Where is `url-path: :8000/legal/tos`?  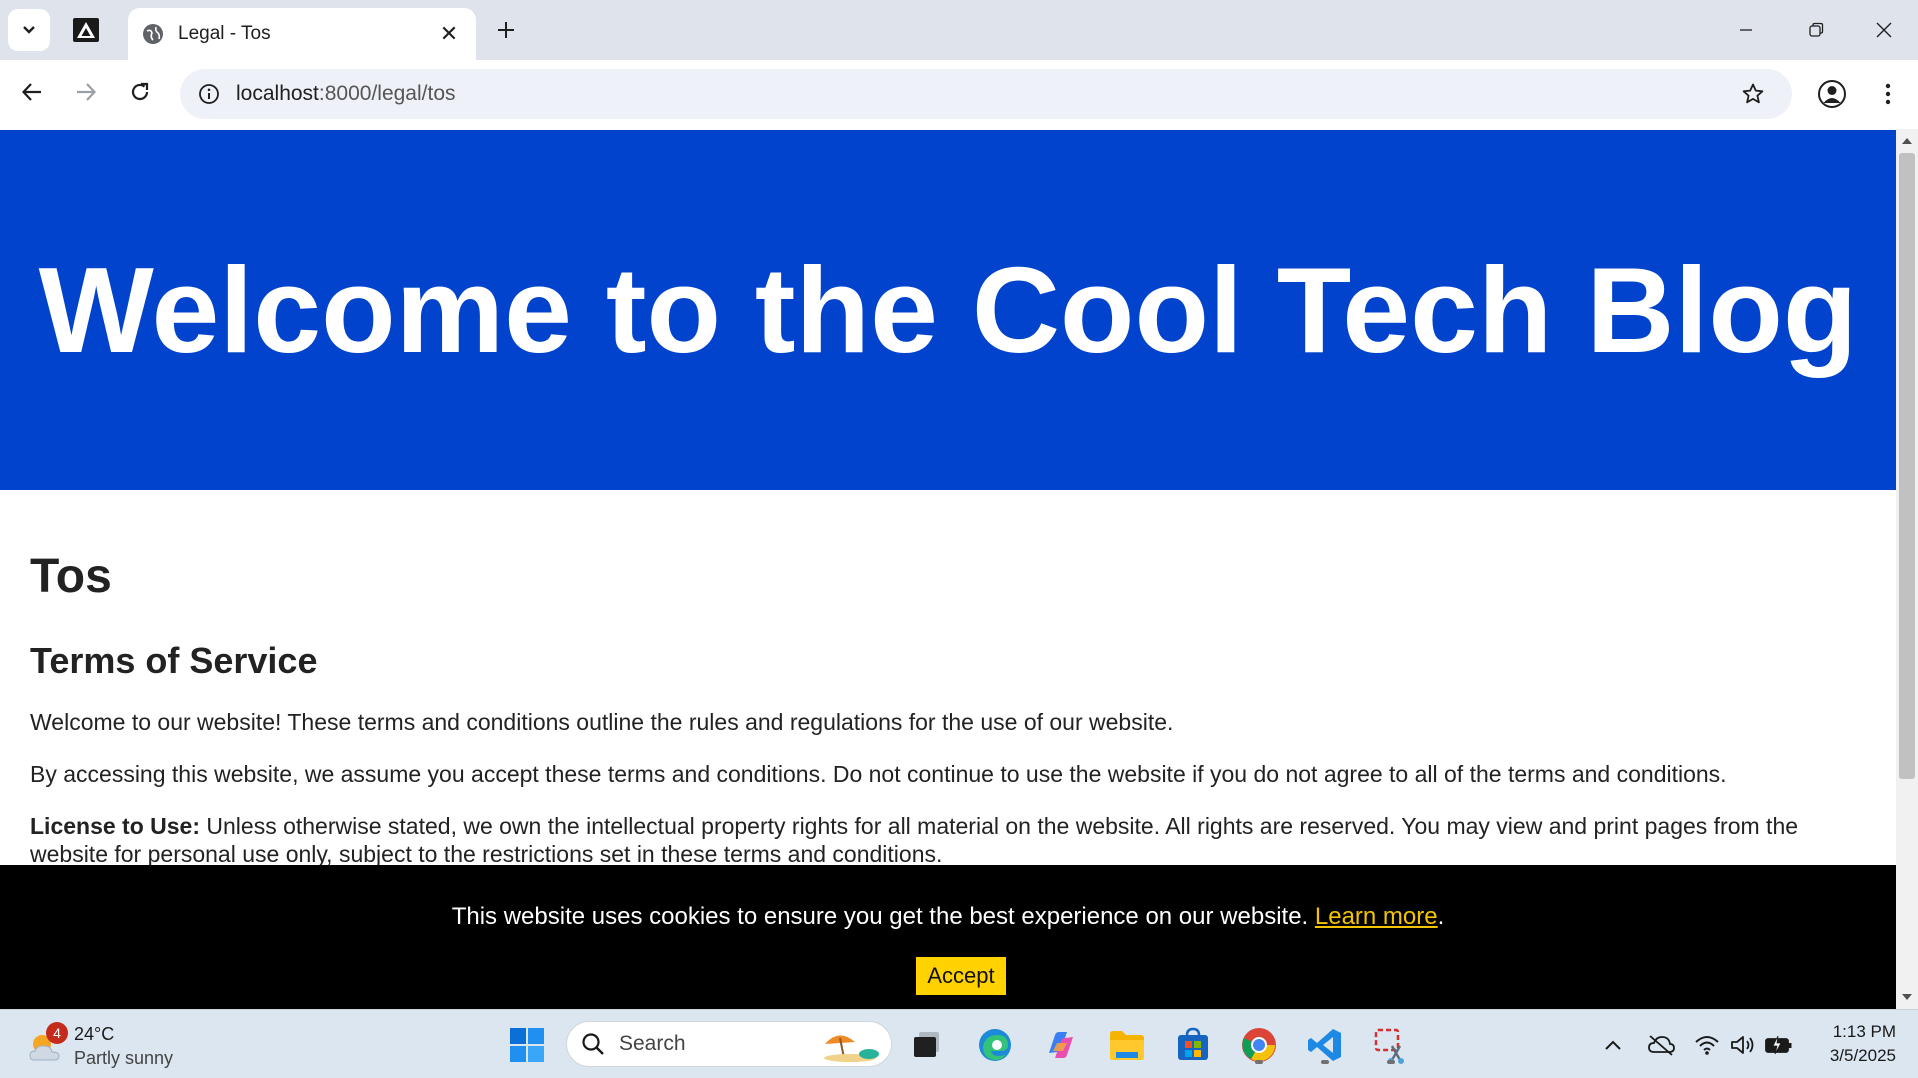 url-path: :8000/legal/tos is located at coordinates (387, 93).